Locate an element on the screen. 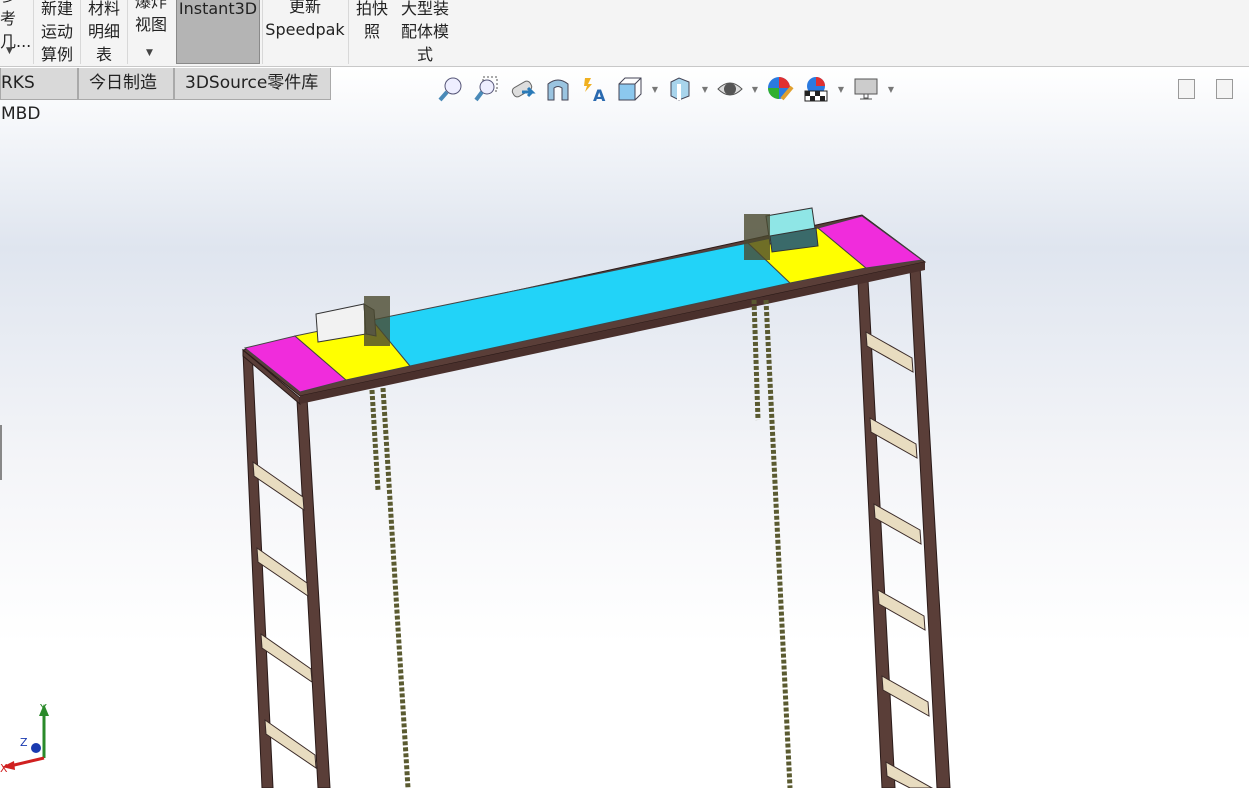 The height and width of the screenshot is (792, 1249). tab-today-manufacturing: 今日制造 is located at coordinates (126, 84).